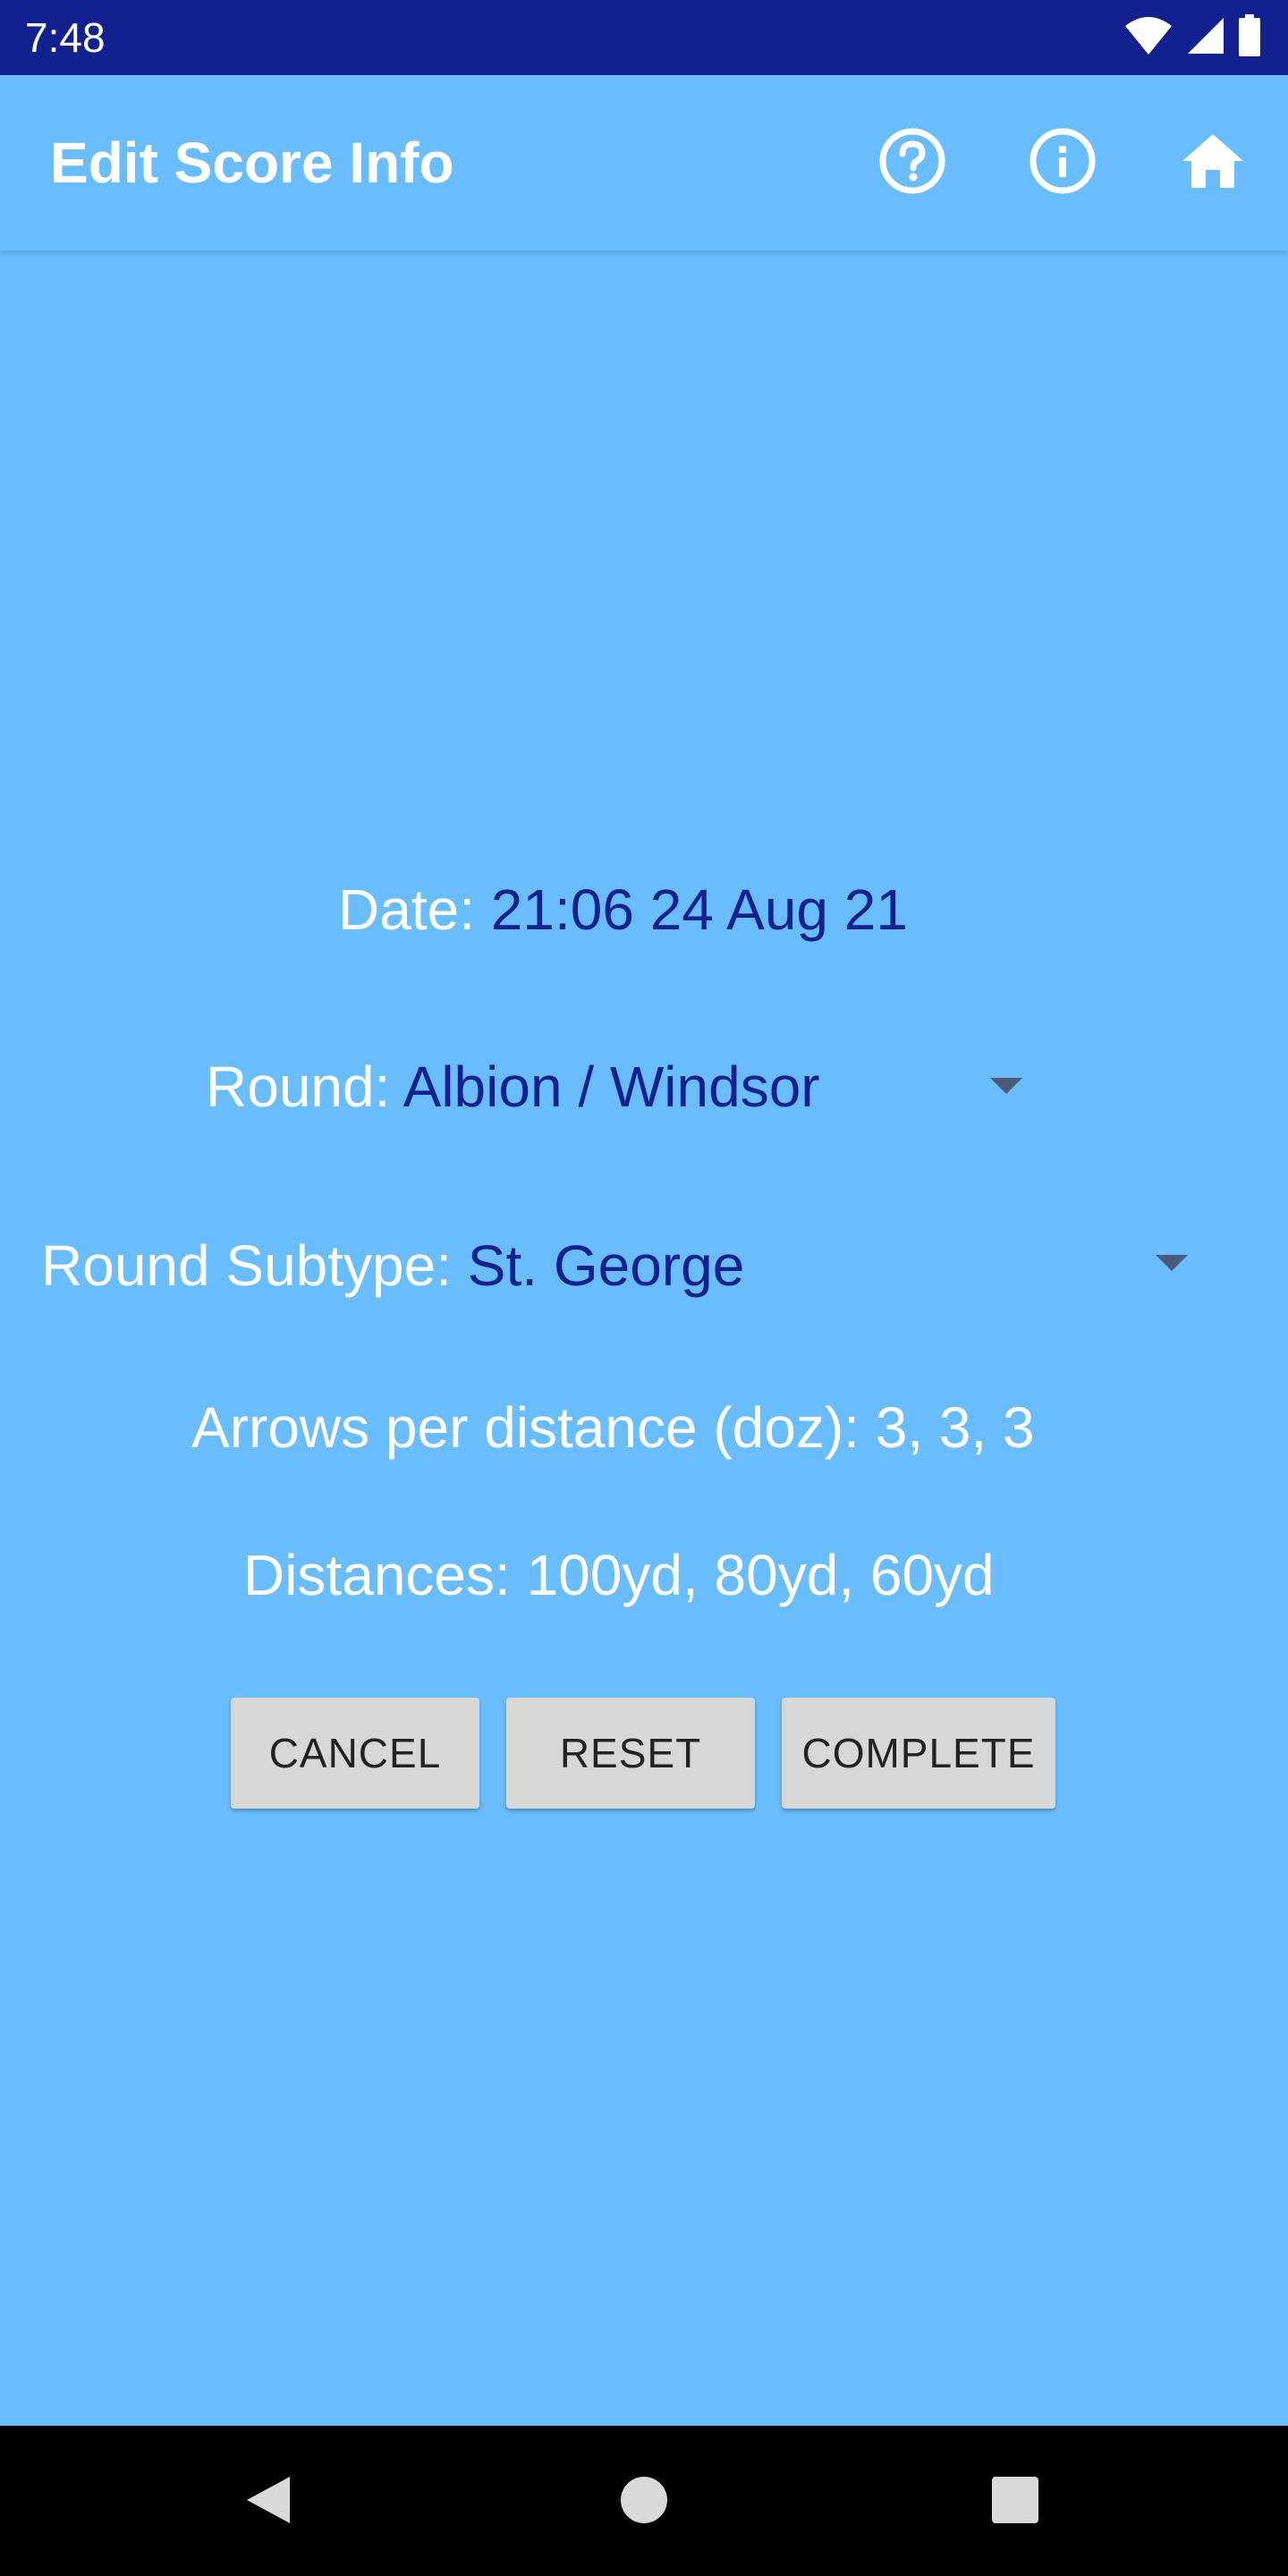  I want to click on recents-icon, so click(1015, 2502).